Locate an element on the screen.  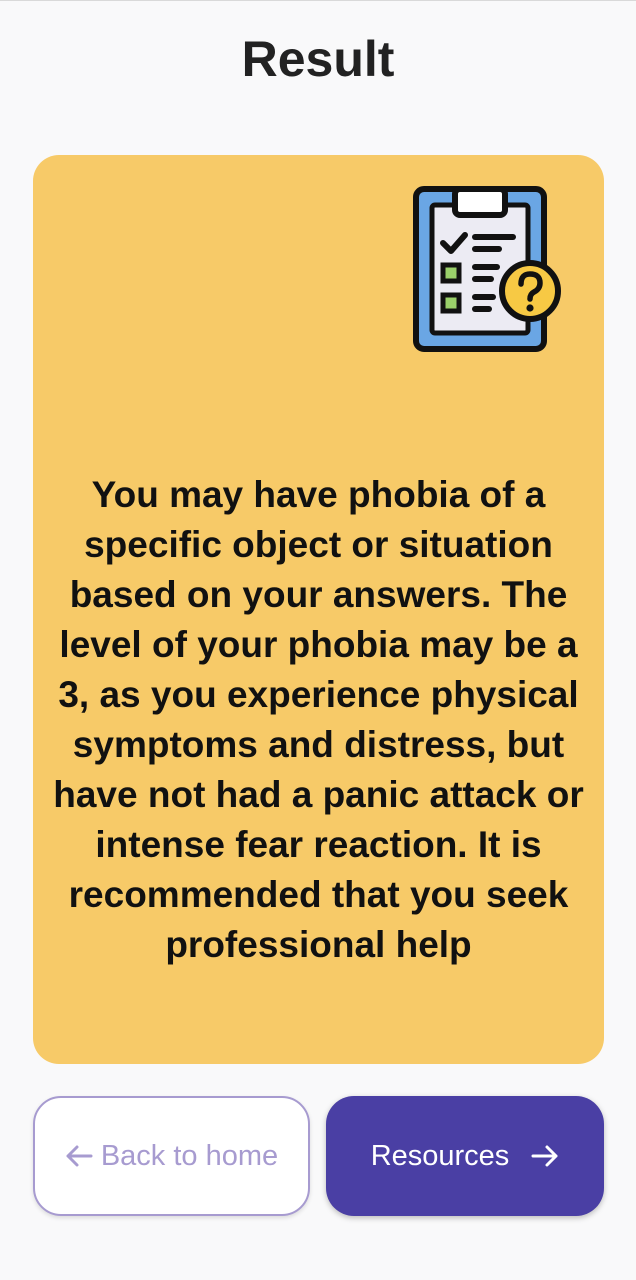
back-to-home-button: Back to home is located at coordinates (171, 1156).